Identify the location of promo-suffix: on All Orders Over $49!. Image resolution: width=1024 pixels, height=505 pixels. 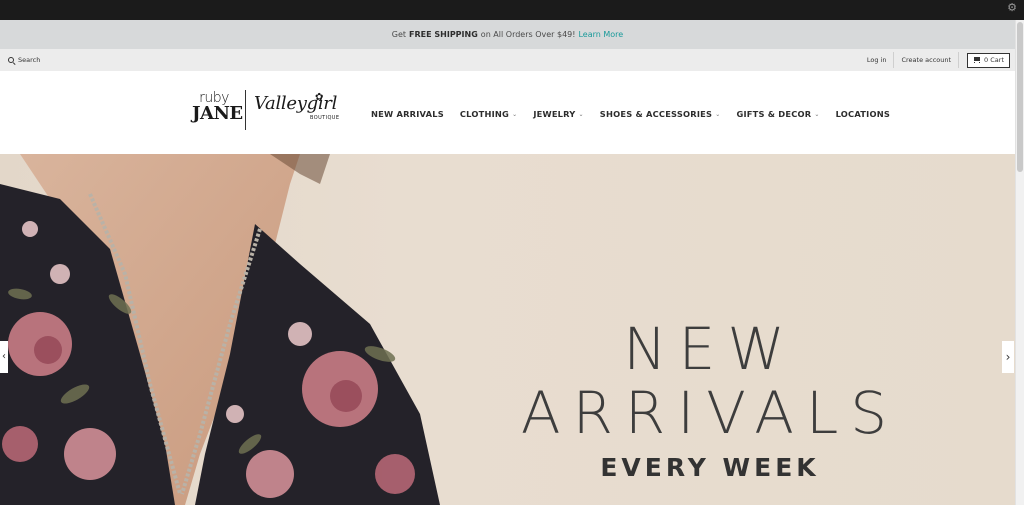
(528, 34).